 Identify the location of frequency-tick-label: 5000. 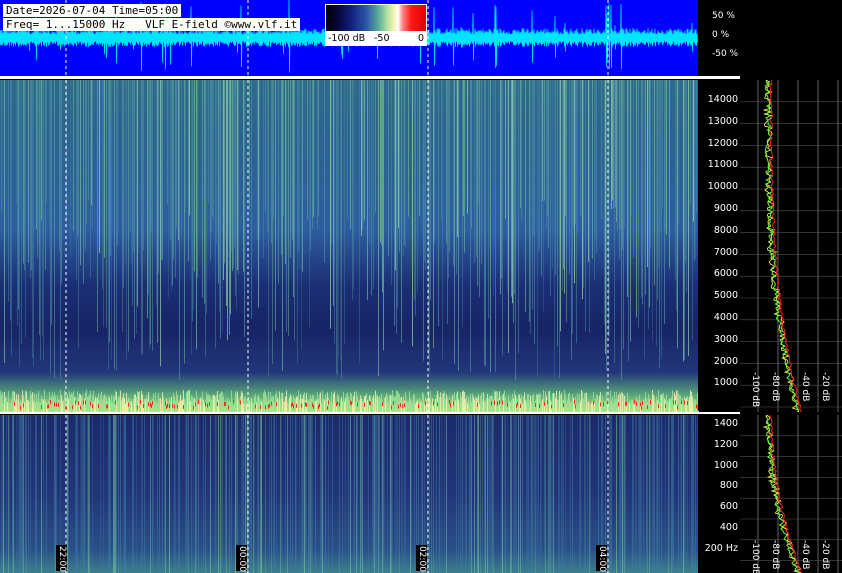
(725, 296).